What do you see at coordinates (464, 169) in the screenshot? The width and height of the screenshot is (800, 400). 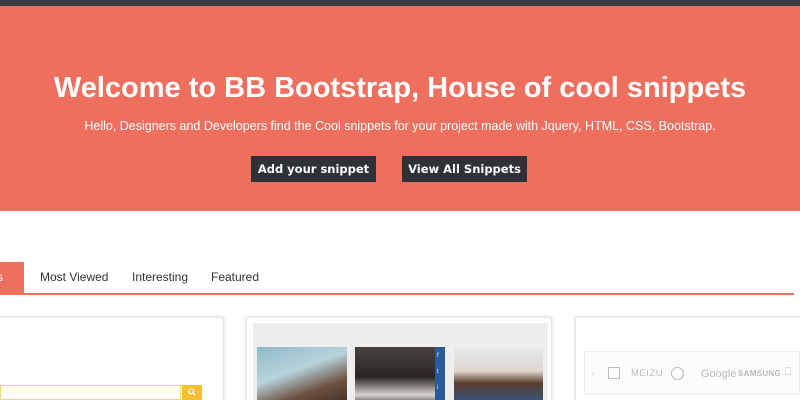 I see `view-all-snippets-button: View All Snippets` at bounding box center [464, 169].